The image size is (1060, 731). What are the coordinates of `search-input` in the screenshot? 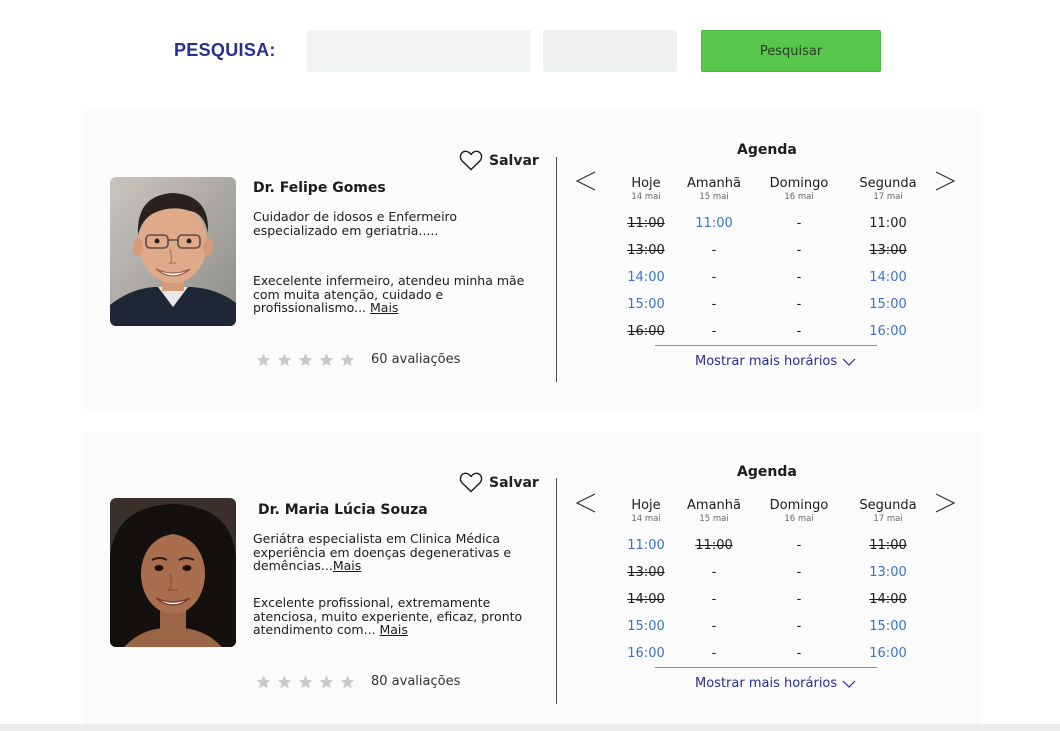 It's located at (419, 51).